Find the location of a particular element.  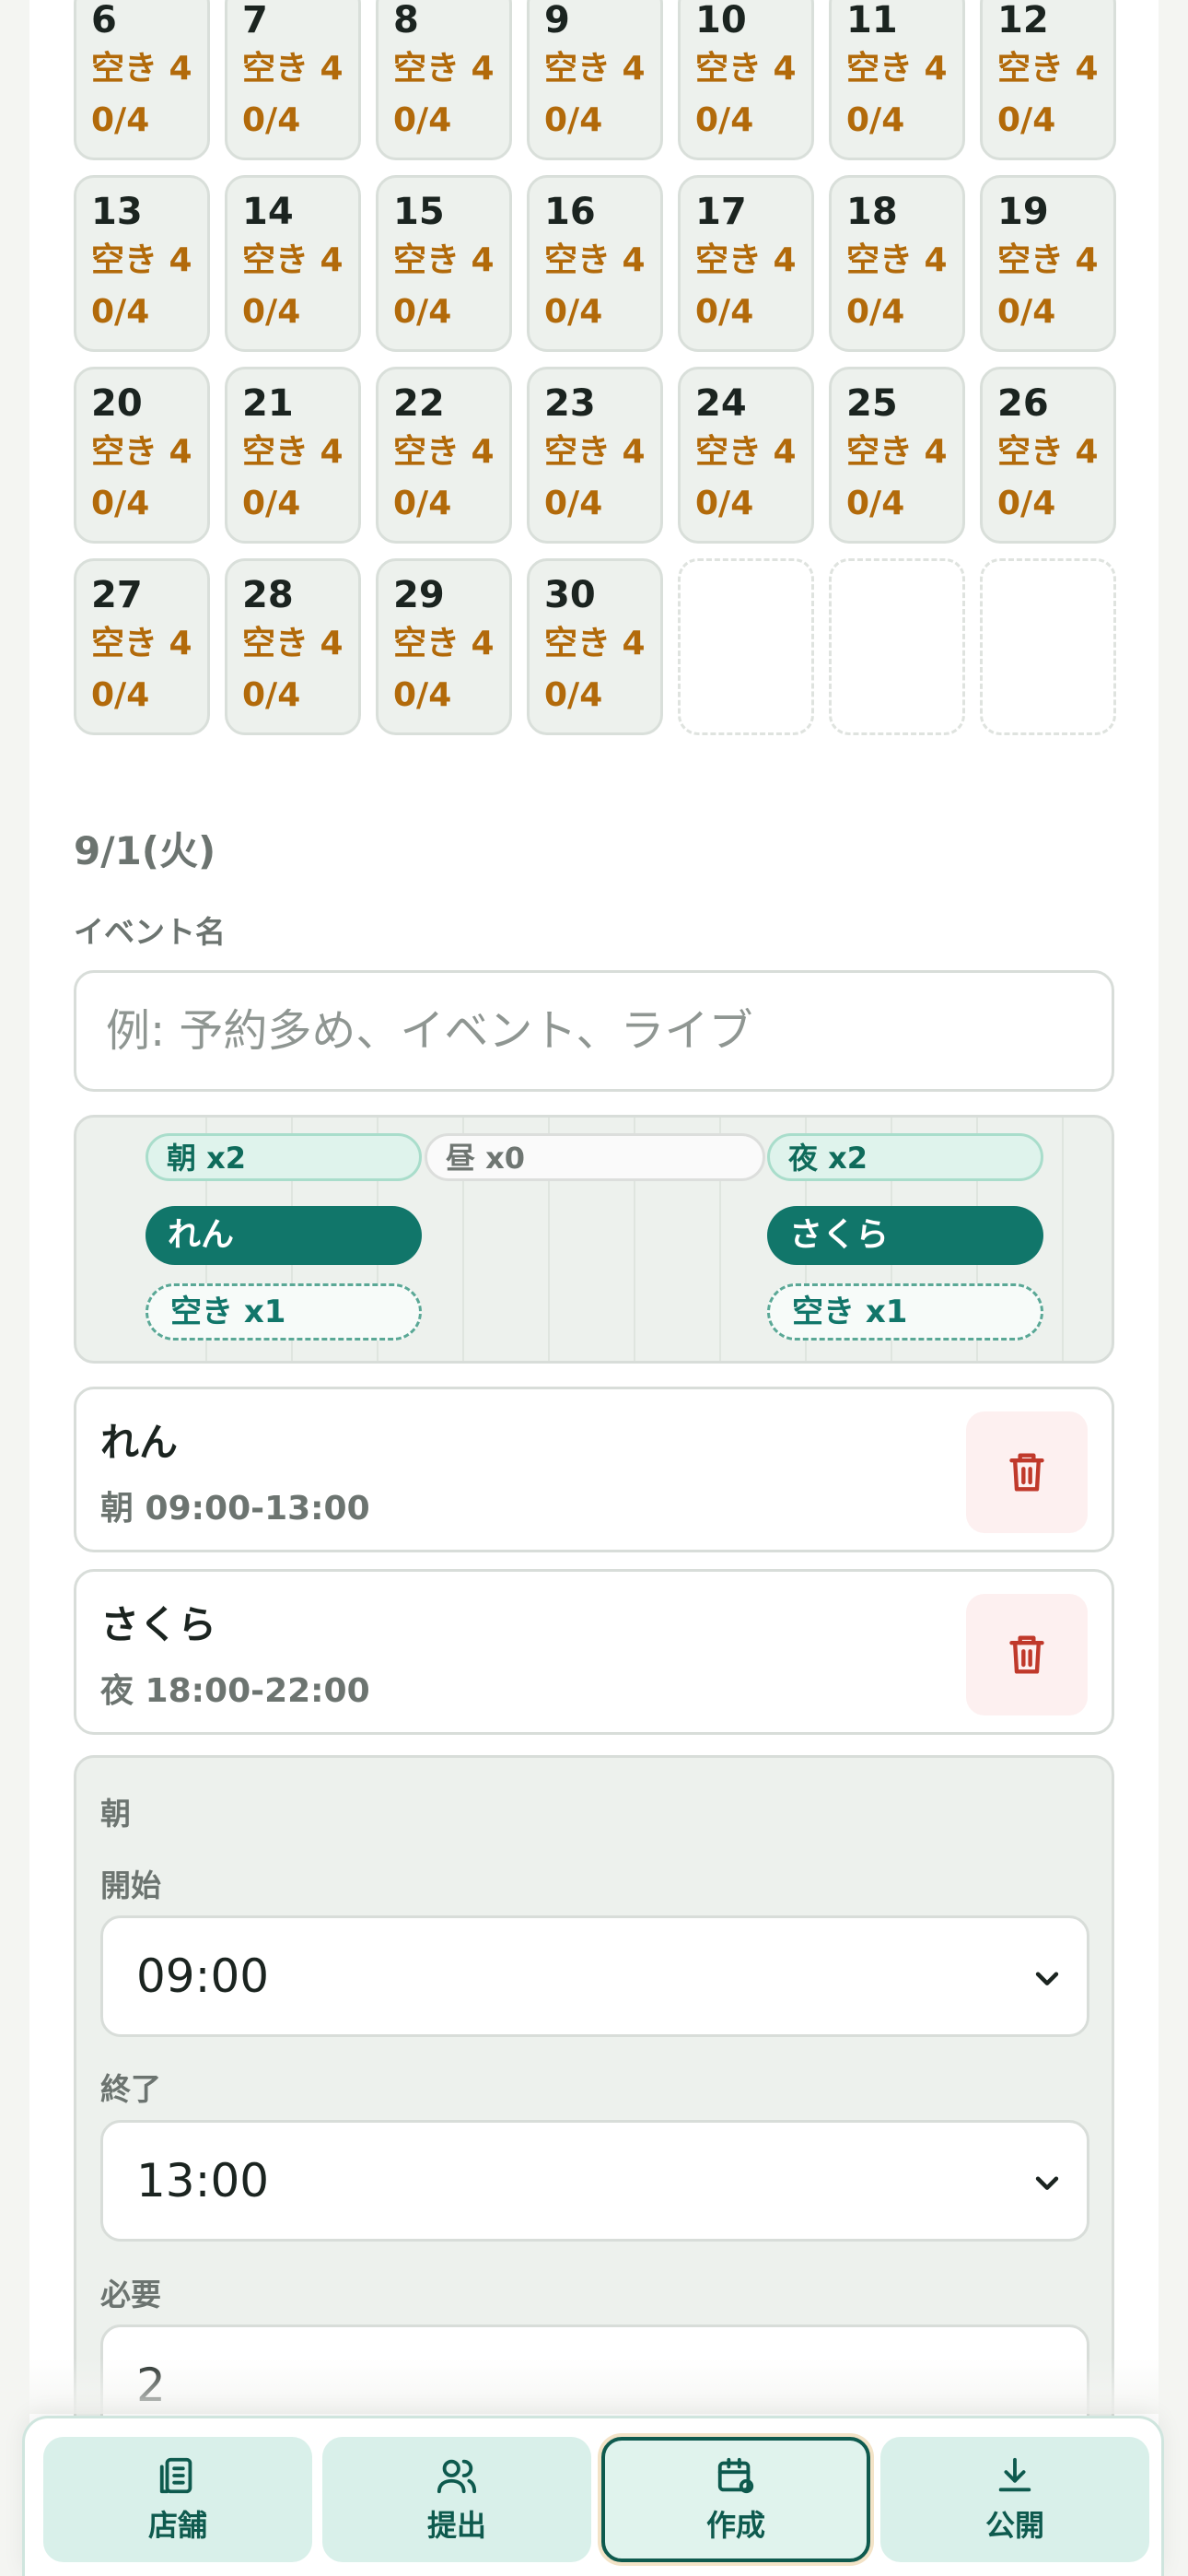

store-icon is located at coordinates (175, 2475).